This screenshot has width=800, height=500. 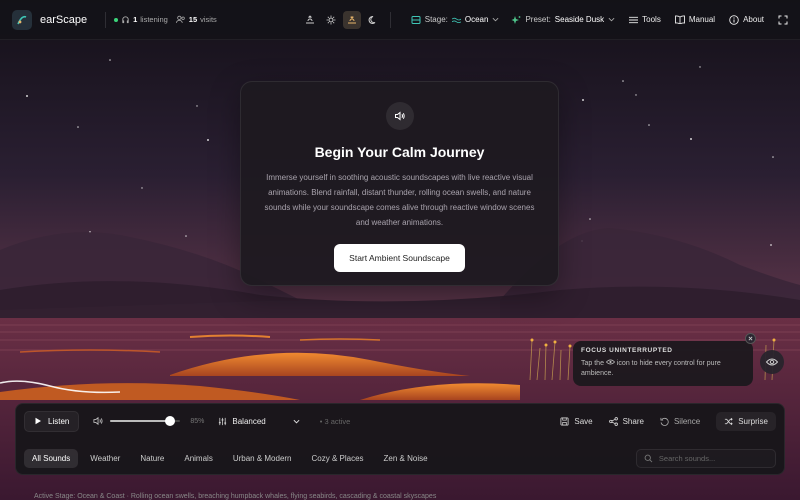 I want to click on fullscreen-button, so click(x=783, y=20).